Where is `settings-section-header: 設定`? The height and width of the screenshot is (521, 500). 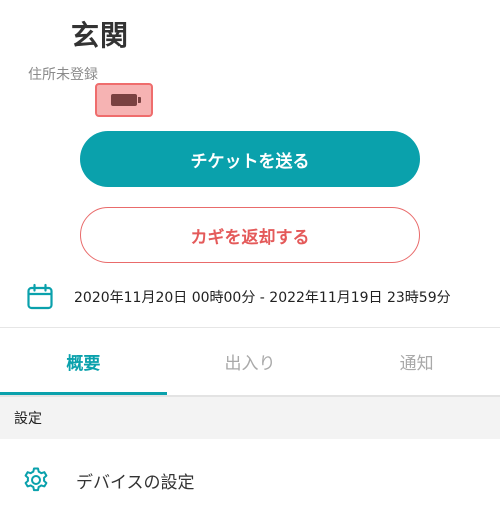
settings-section-header: 設定 is located at coordinates (250, 418).